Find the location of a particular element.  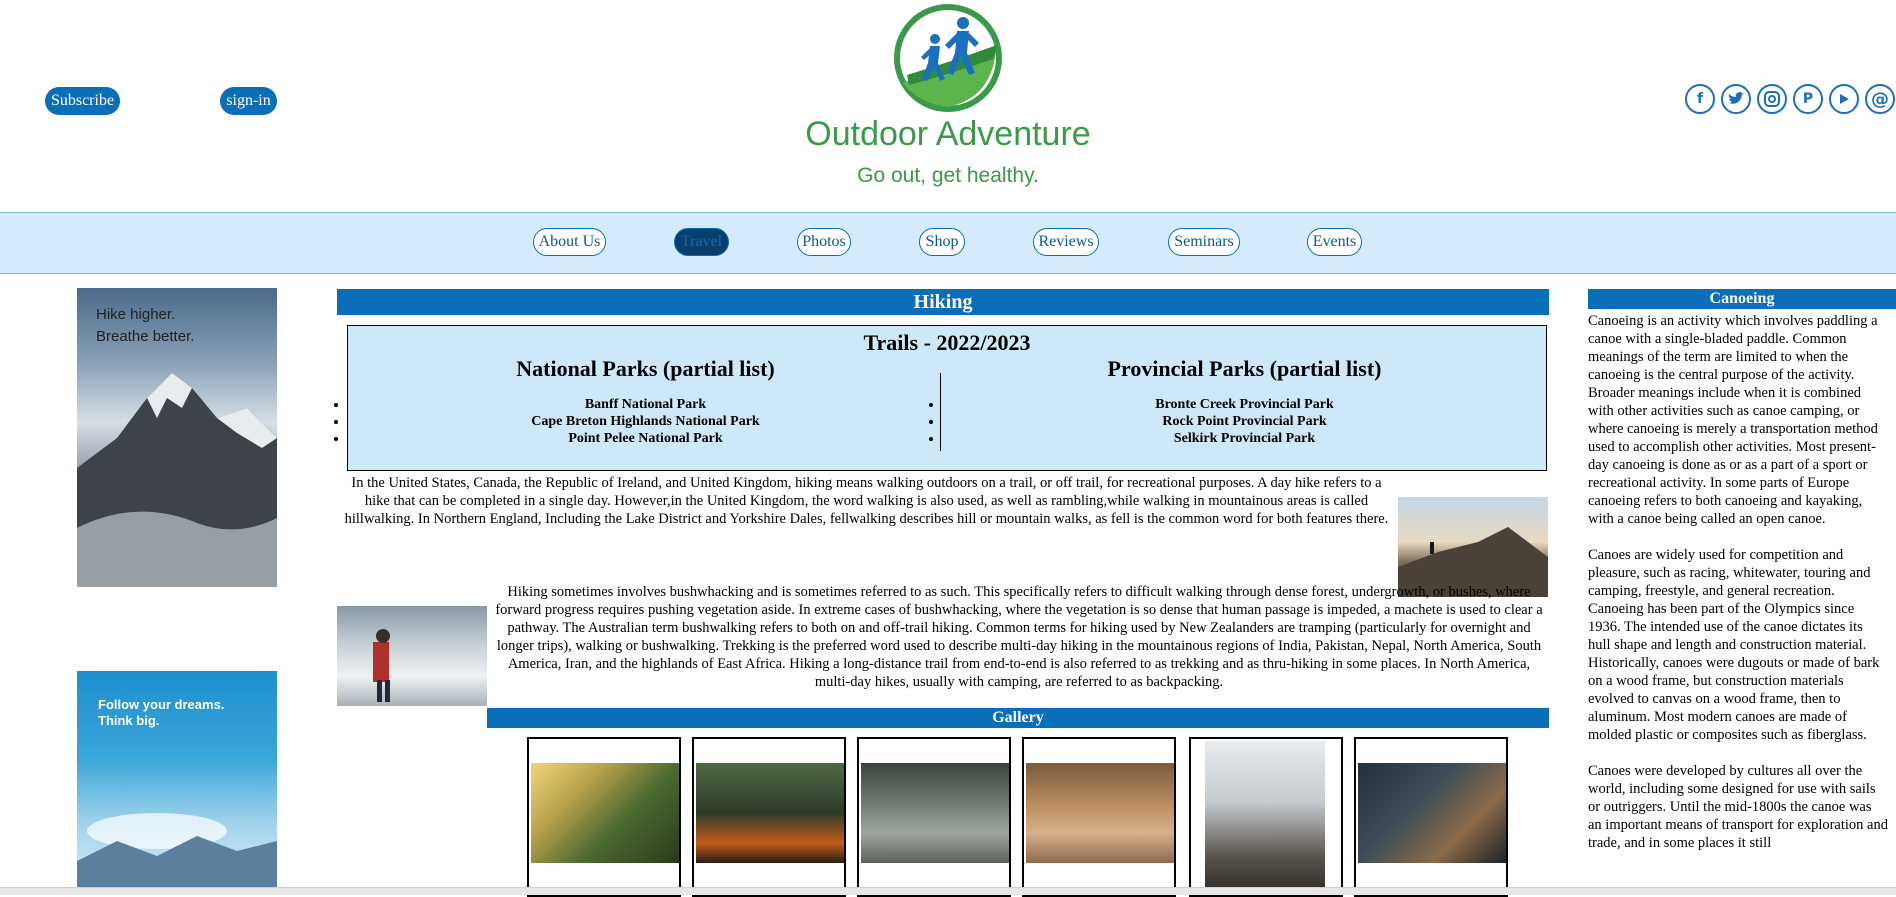

national-parks-title: National Parks (partial list) is located at coordinates (645, 368).